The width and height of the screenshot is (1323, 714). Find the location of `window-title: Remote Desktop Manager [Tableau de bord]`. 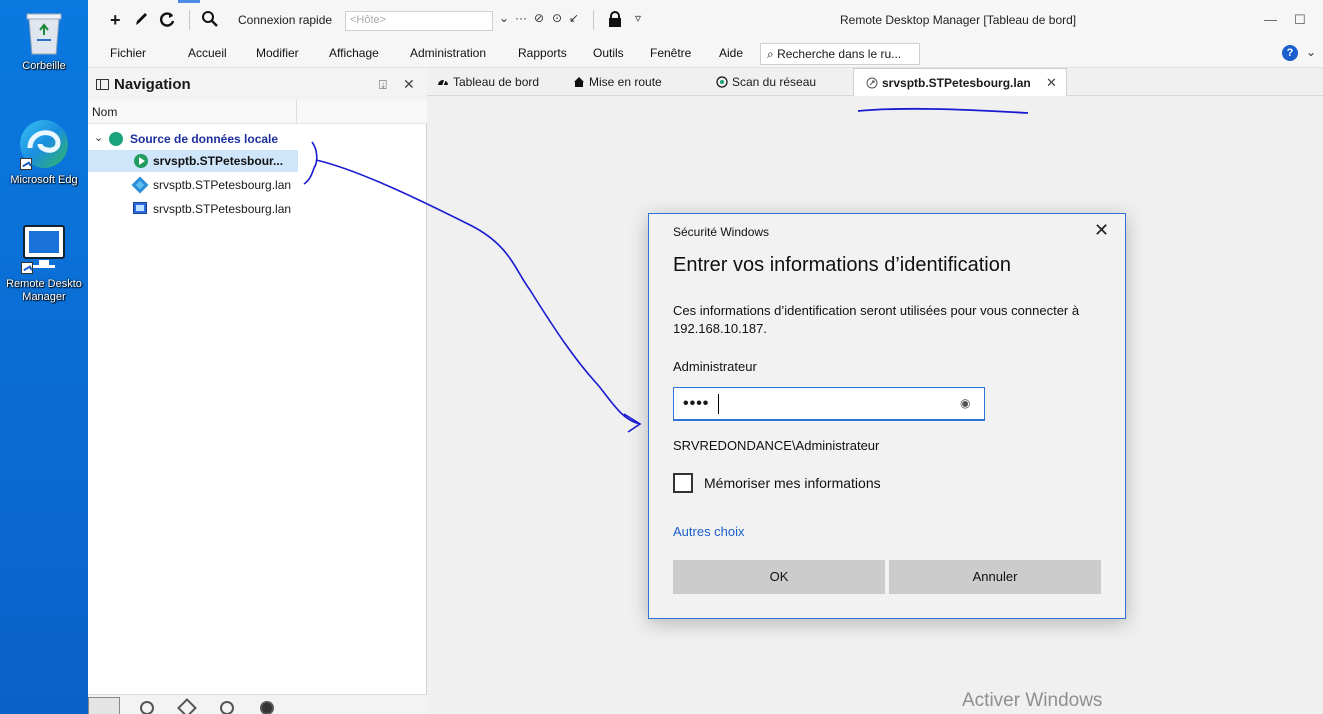

window-title: Remote Desktop Manager [Tableau de bord] is located at coordinates (958, 20).